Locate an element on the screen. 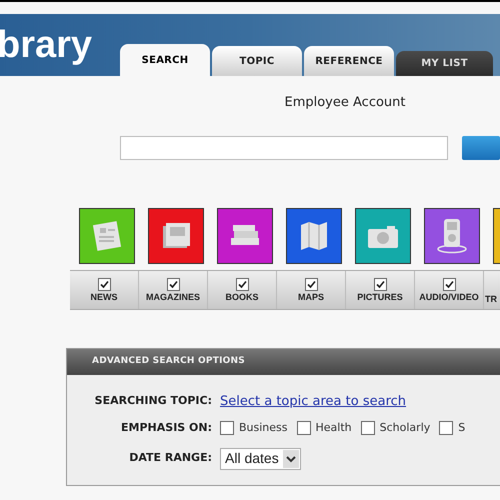 The height and width of the screenshot is (500, 500). account-label: Employee Account is located at coordinates (345, 103).